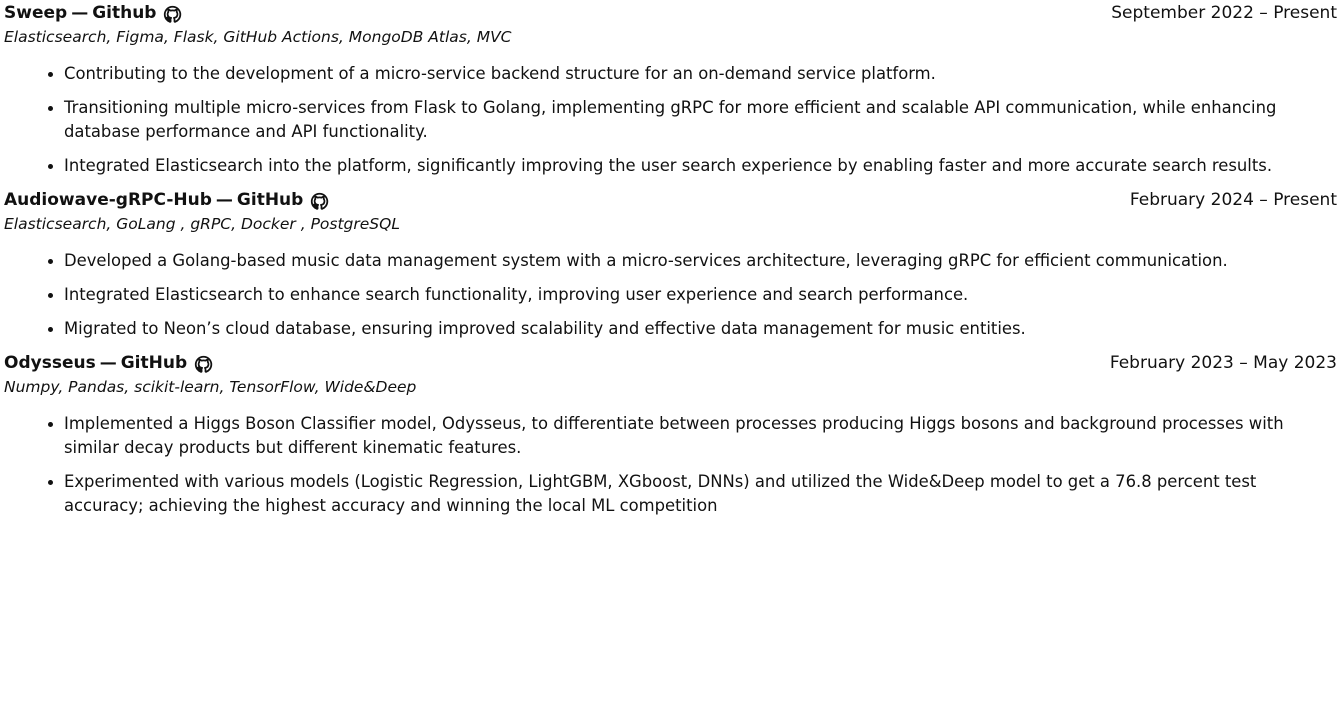  What do you see at coordinates (124, 13) in the screenshot?
I see `github-link: Github` at bounding box center [124, 13].